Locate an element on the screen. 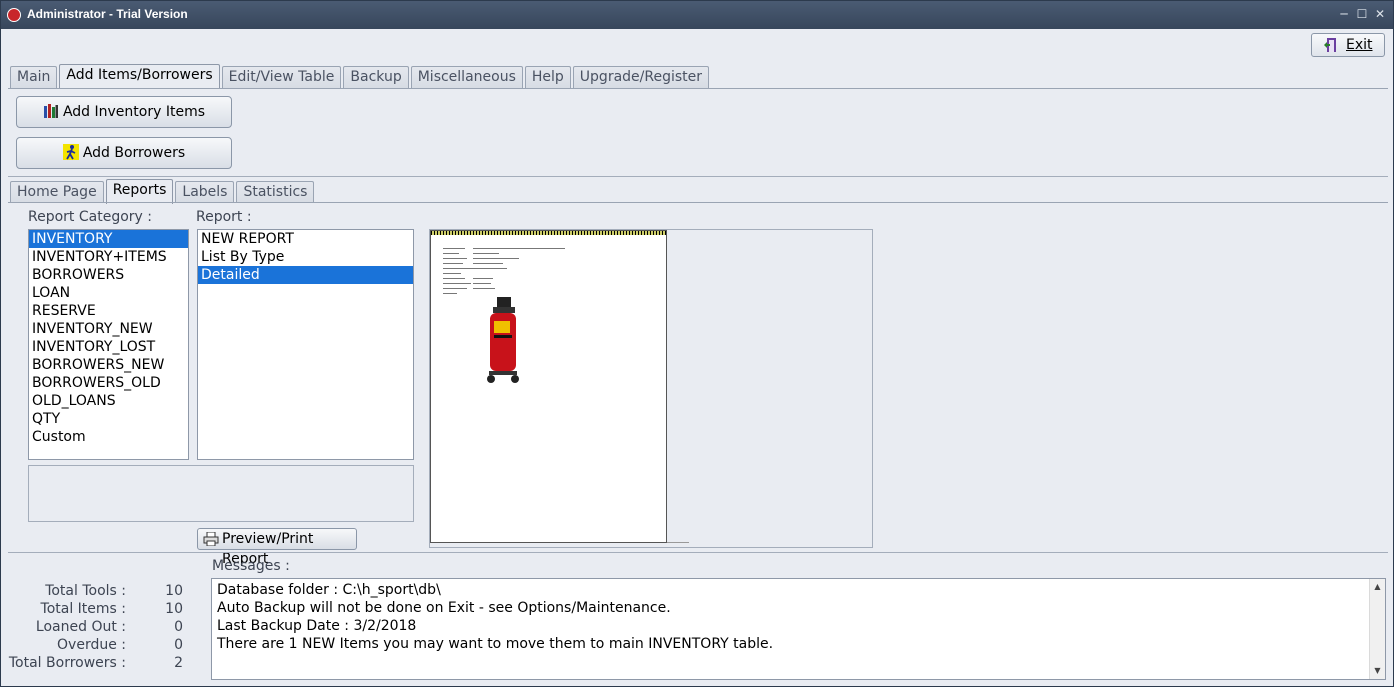  messages-scrollbar: ▲ ▼ is located at coordinates (1377, 629).